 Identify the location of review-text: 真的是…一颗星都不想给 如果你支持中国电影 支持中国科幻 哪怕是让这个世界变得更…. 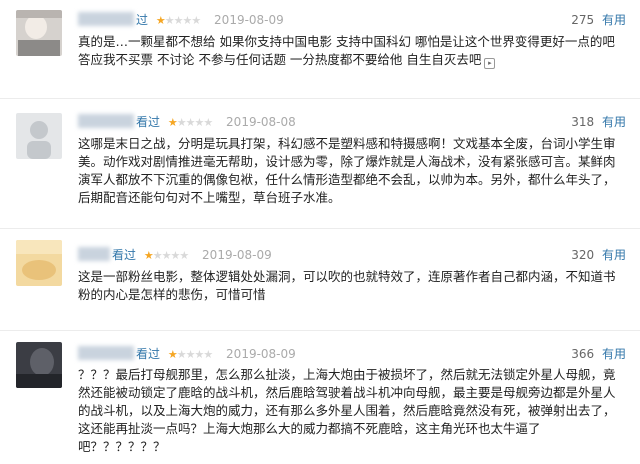
(348, 51).